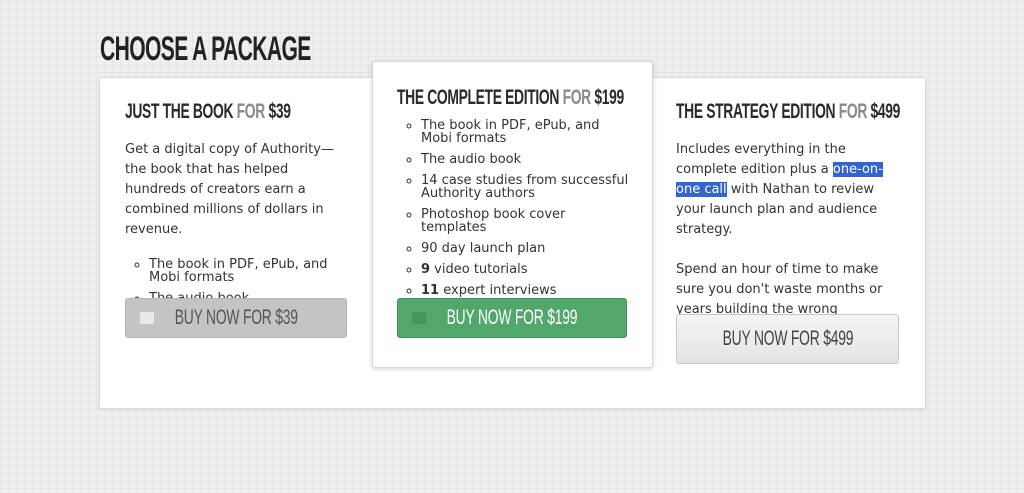 The width and height of the screenshot is (1024, 493). Describe the element at coordinates (609, 97) in the screenshot. I see `package-price: $199` at that location.